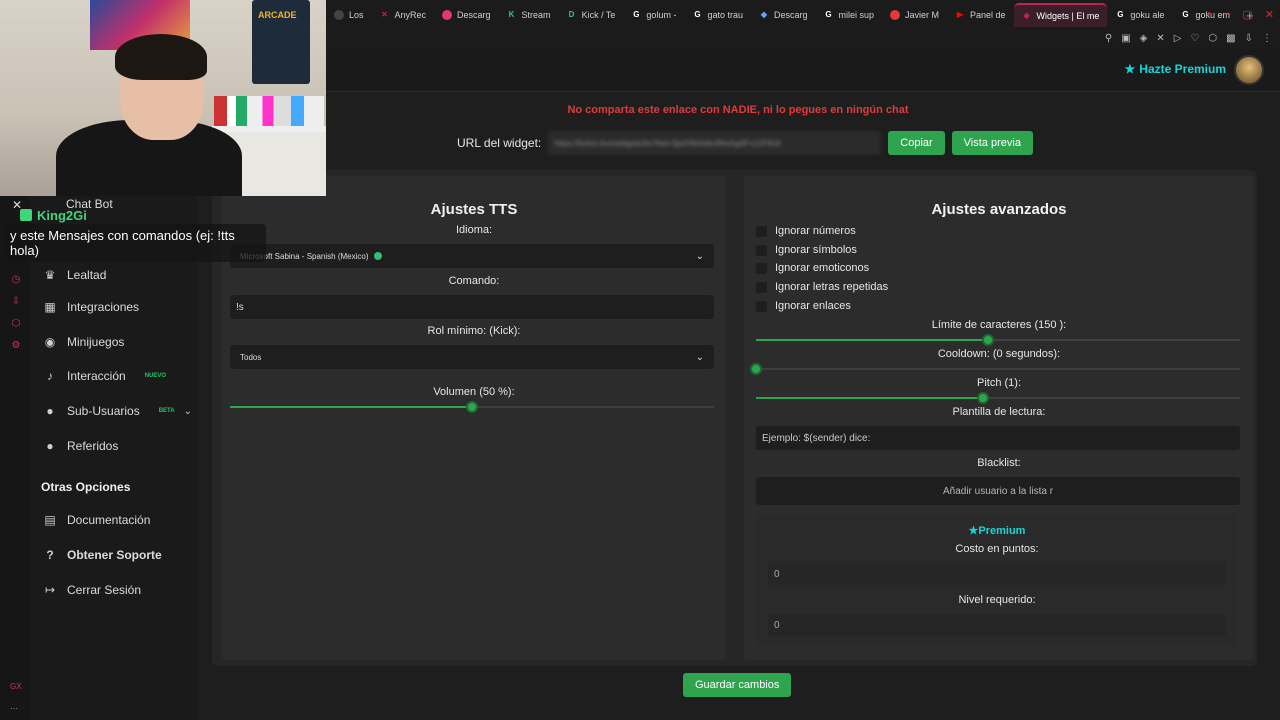 The width and height of the screenshot is (1280, 720). What do you see at coordinates (1212, 38) in the screenshot?
I see `extensions-icon: ⬡` at bounding box center [1212, 38].